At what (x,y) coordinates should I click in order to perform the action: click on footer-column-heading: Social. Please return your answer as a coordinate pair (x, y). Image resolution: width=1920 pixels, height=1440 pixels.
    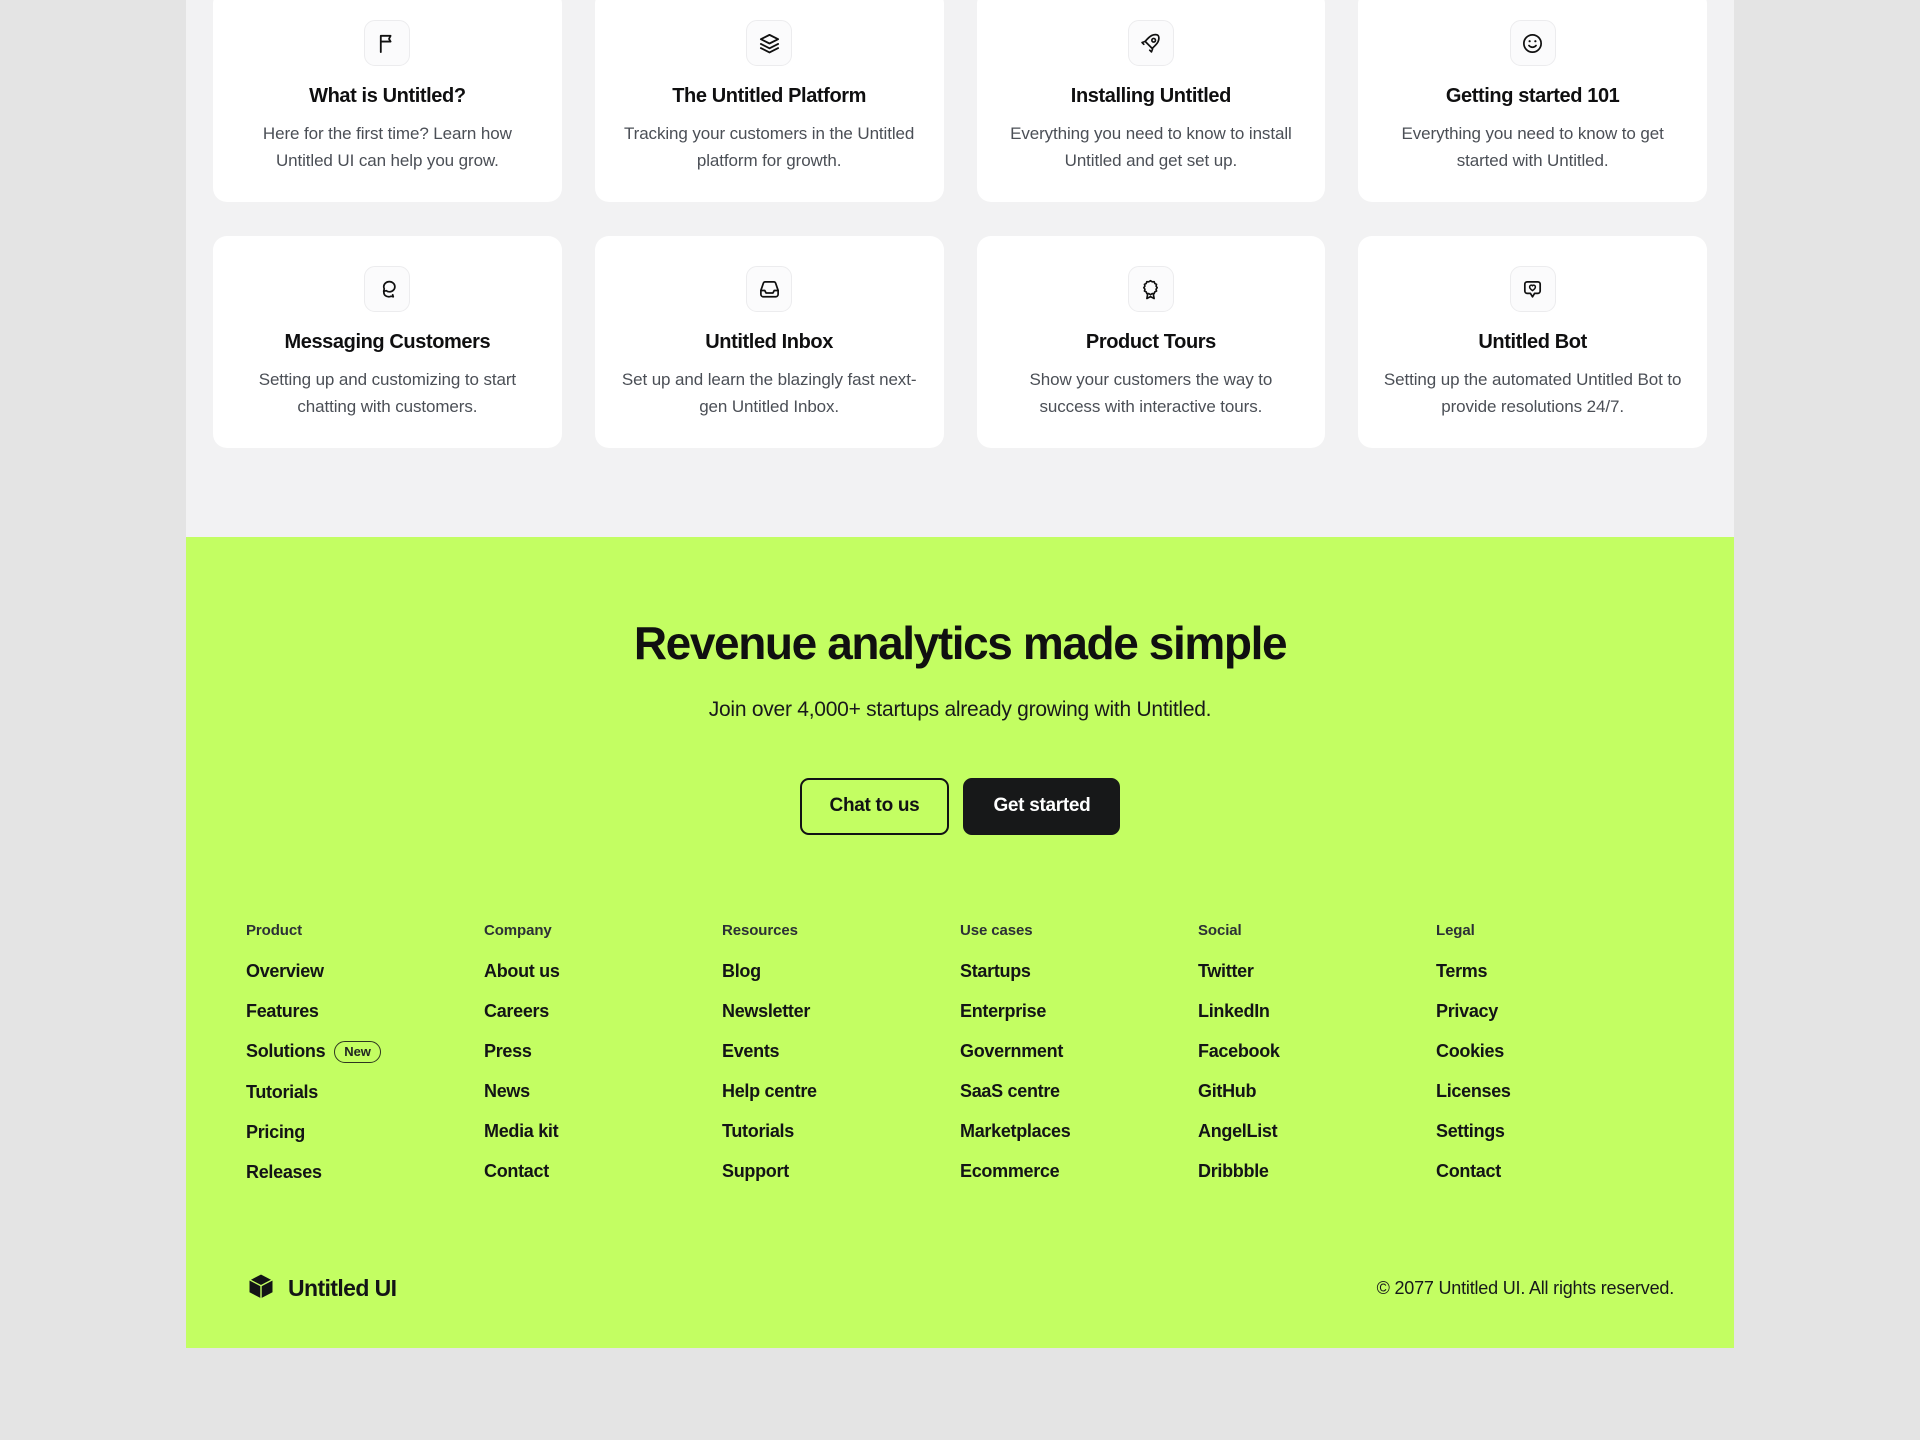
    Looking at the image, I should click on (1220, 930).